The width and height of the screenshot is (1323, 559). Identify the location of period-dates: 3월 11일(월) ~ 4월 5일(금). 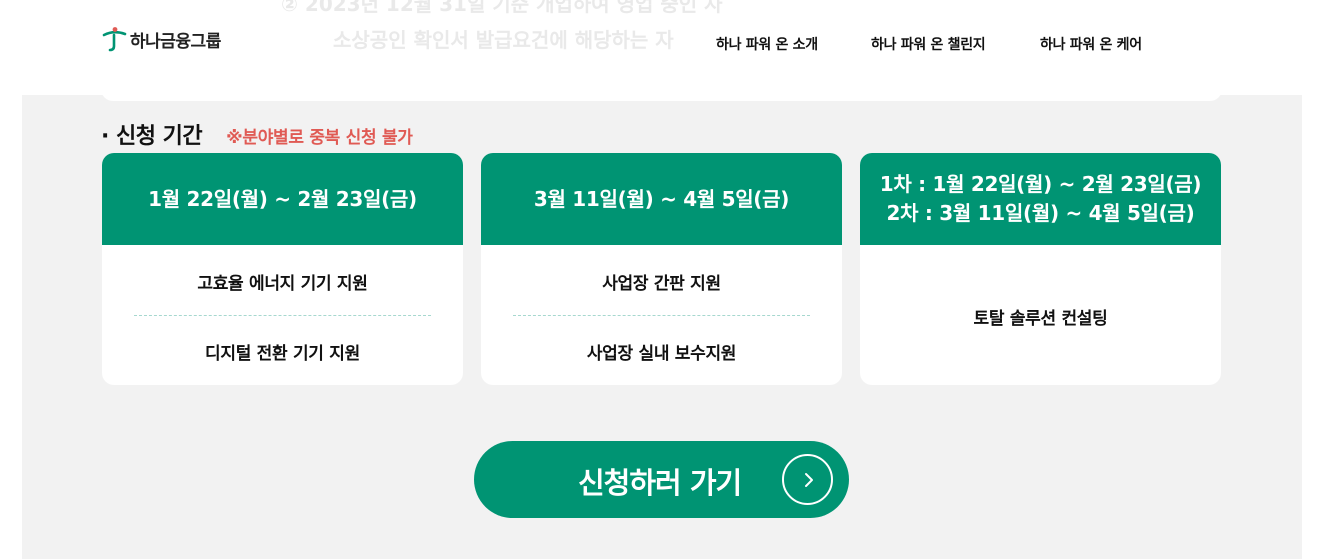
(661, 198).